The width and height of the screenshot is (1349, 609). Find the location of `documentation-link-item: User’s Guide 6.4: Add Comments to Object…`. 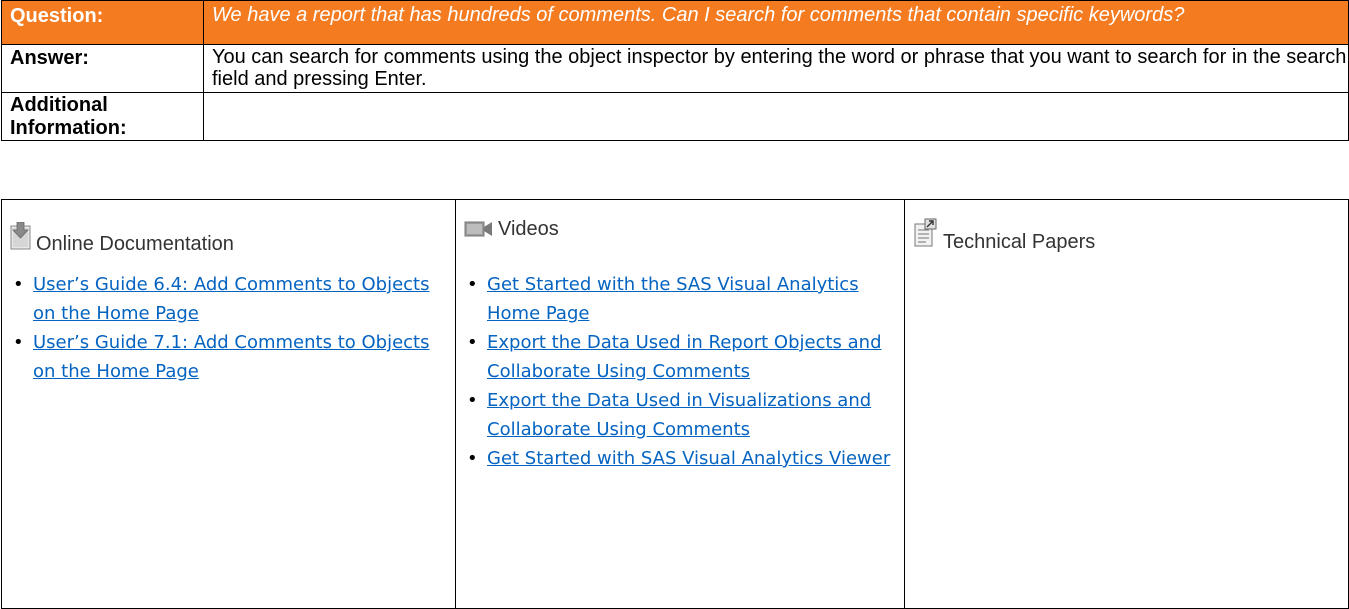

documentation-link-item: User’s Guide 6.4: Add Comments to Object… is located at coordinates (232, 299).